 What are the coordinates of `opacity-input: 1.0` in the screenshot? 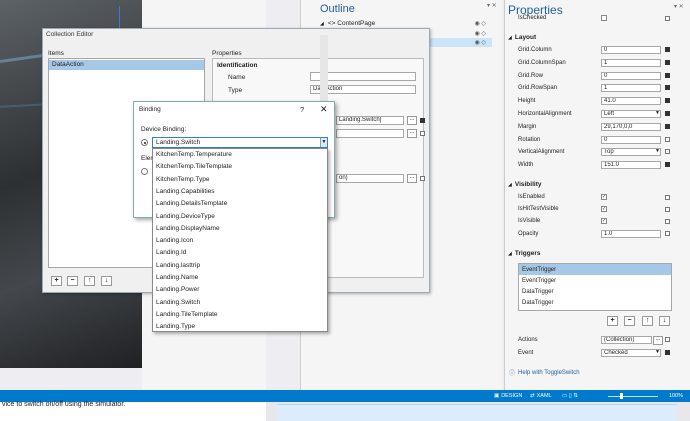 It's located at (631, 234).